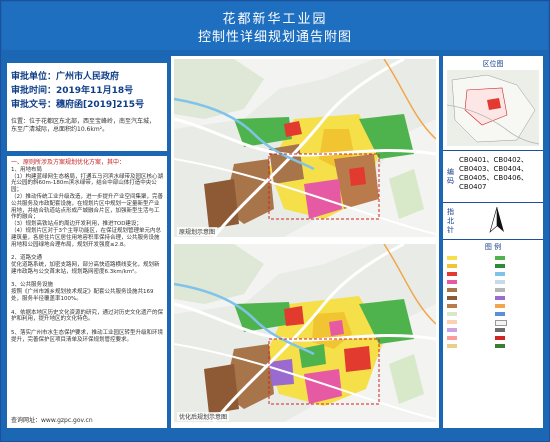 Image resolution: width=550 pixels, height=442 pixels. I want to click on description-head: 一、原则所涉及方案规划优化方案，其中：, so click(68, 162).